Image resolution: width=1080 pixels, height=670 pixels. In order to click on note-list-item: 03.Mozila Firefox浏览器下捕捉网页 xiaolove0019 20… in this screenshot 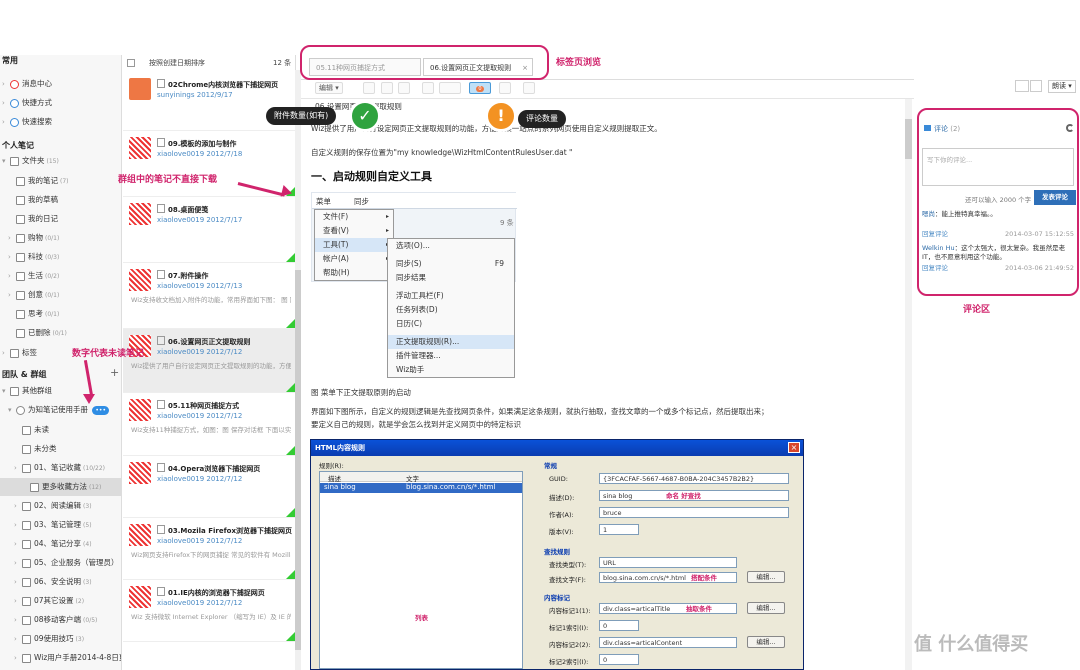, I will do `click(209, 549)`.